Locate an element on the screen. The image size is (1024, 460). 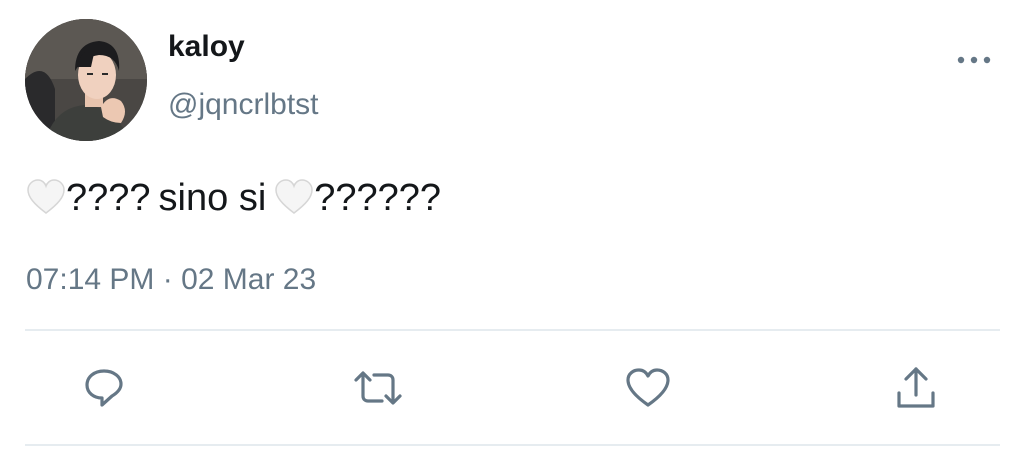
user-handle: @jqncrlbtst is located at coordinates (243, 105).